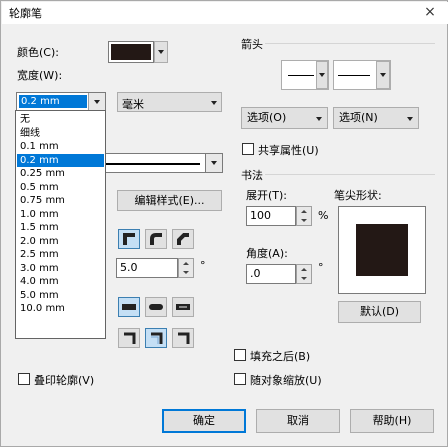  What do you see at coordinates (382, 250) in the screenshot?
I see `nib-shape-preview` at bounding box center [382, 250].